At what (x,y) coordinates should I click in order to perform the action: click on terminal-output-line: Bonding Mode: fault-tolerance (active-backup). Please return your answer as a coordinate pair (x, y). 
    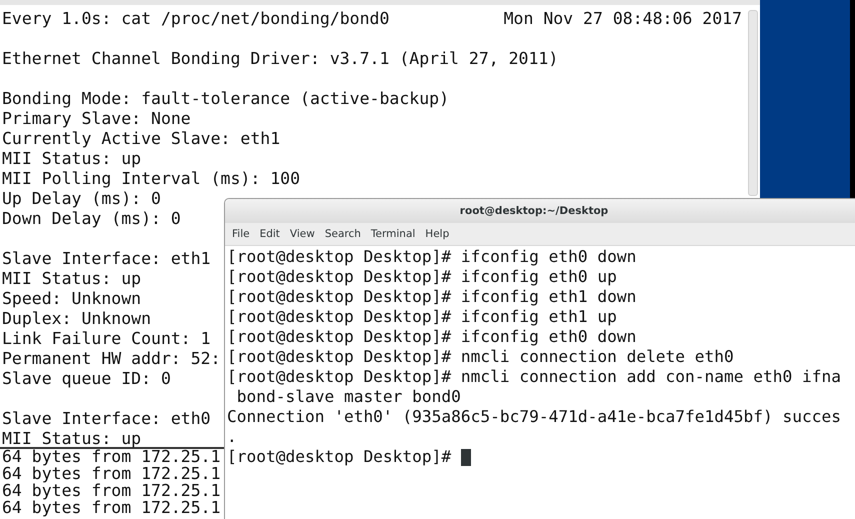
    Looking at the image, I should click on (226, 99).